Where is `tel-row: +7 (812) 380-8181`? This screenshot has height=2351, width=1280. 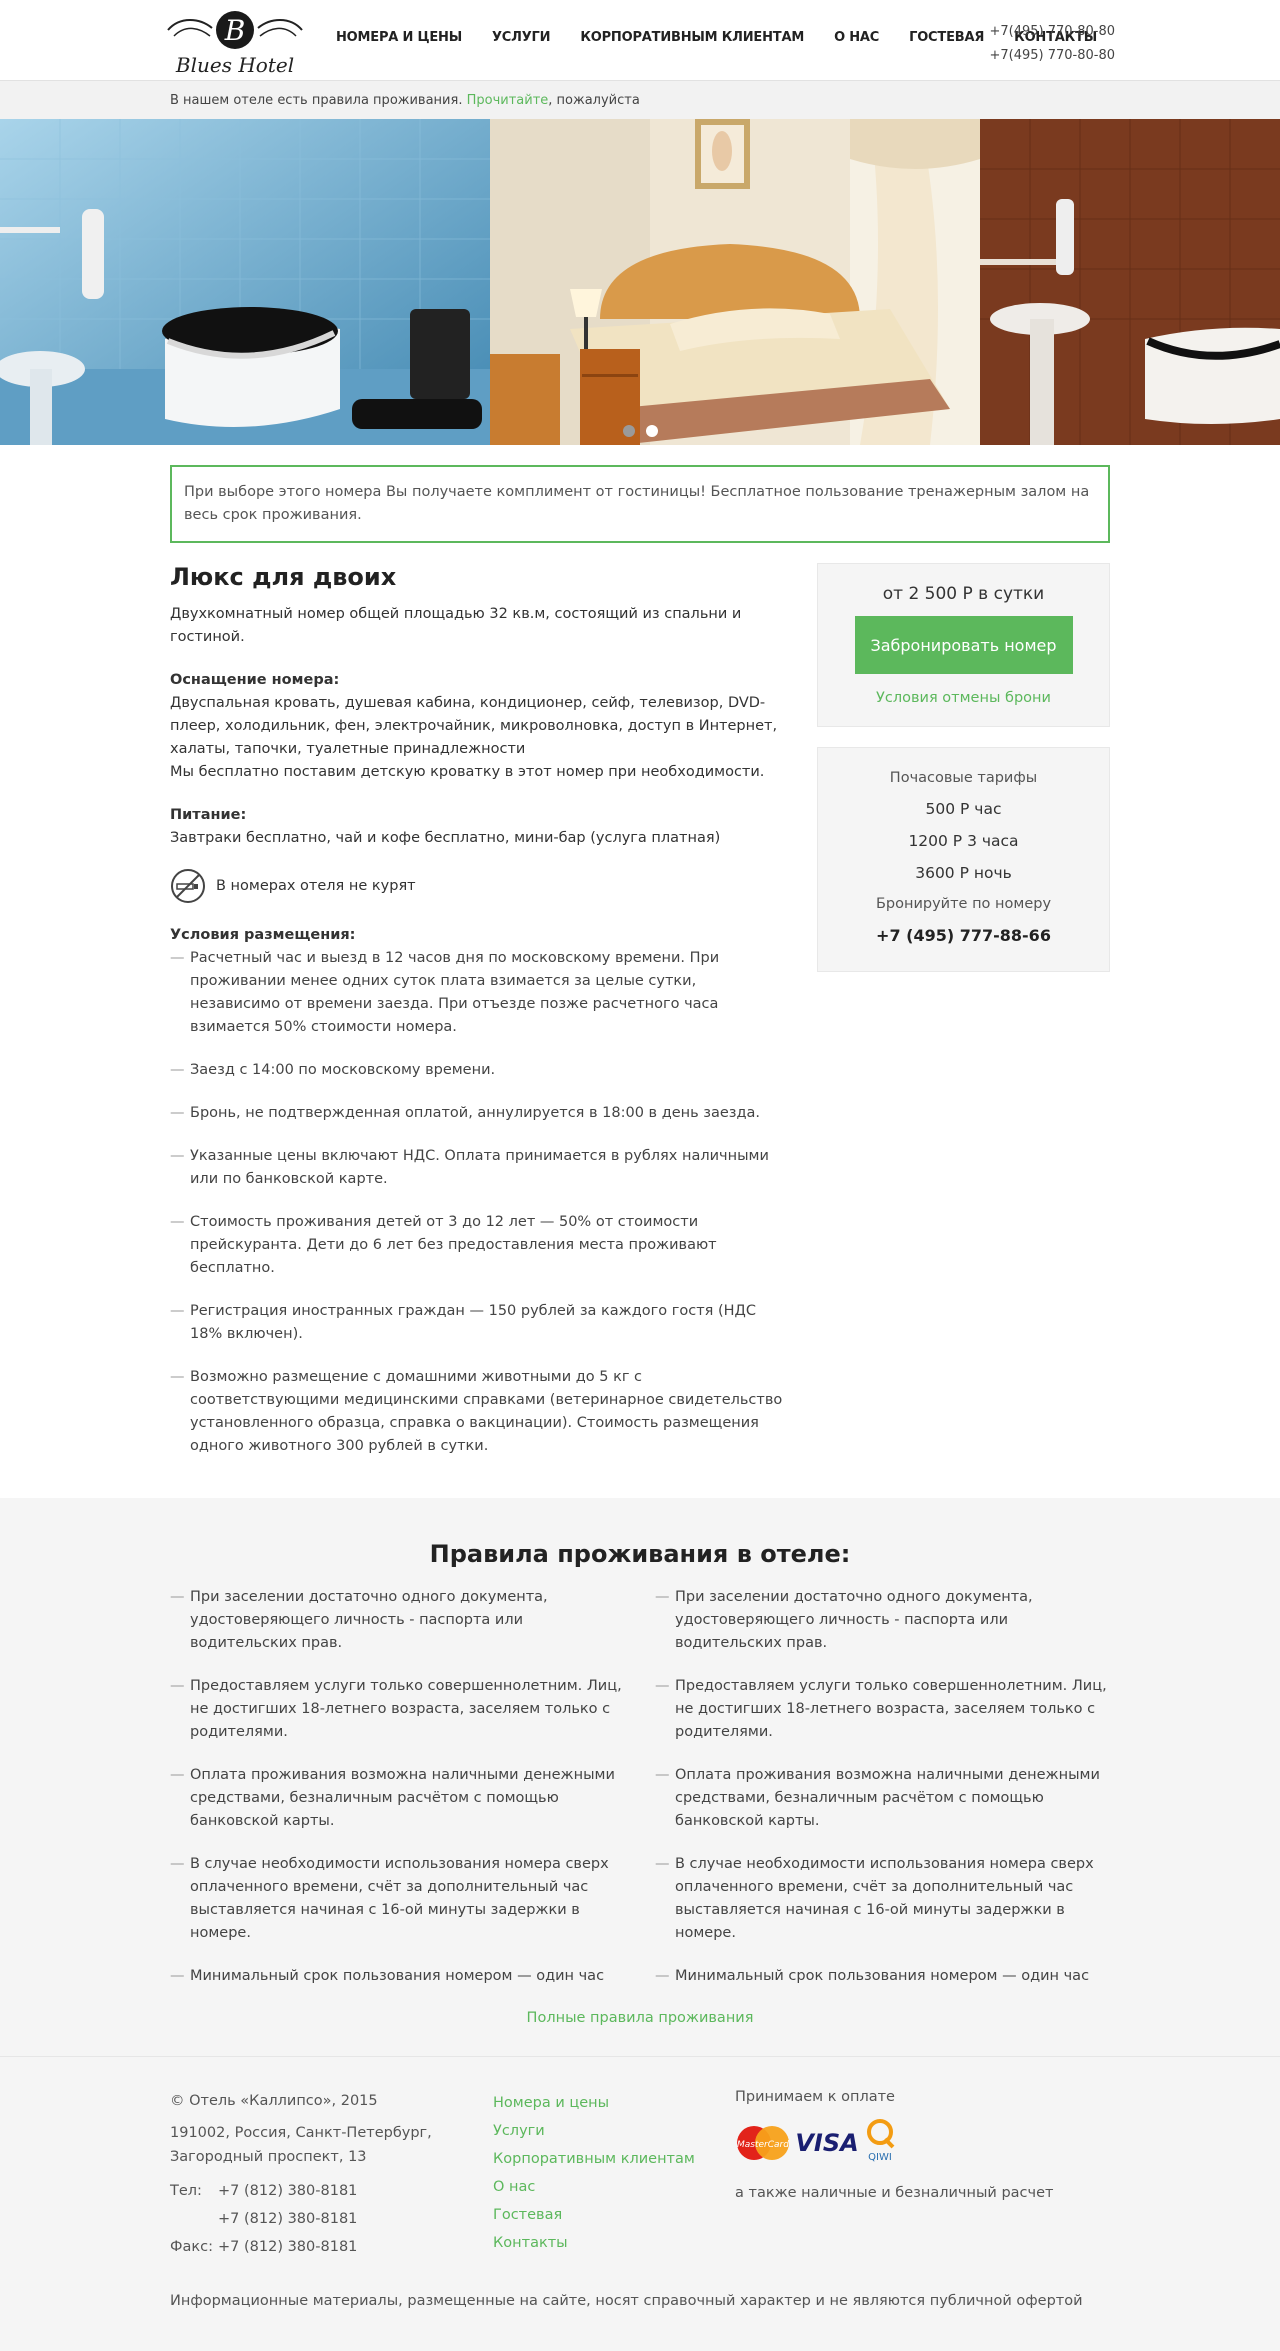 tel-row: +7 (812) 380-8181 is located at coordinates (331, 2219).